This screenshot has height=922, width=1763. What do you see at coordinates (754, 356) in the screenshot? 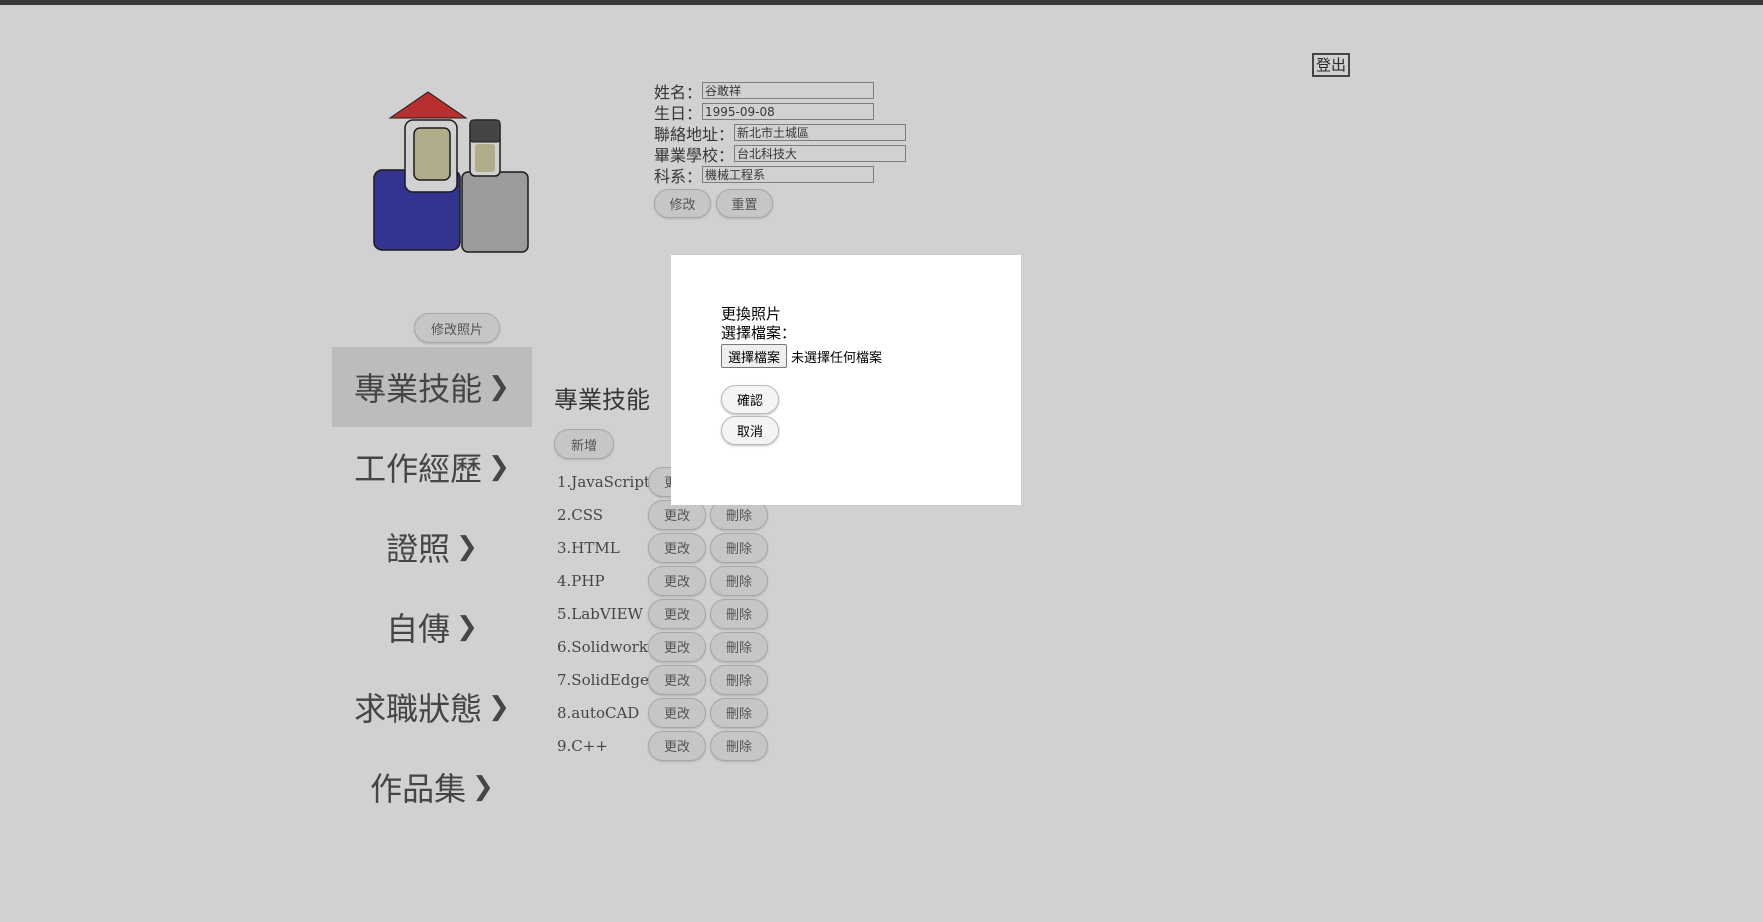
I see `choose-file-button: 選擇檔案` at bounding box center [754, 356].